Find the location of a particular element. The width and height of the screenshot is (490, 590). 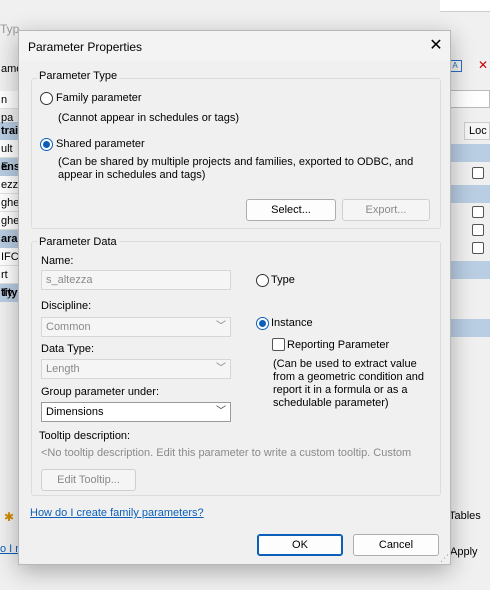

background-row: tity is located at coordinates (10, 293).